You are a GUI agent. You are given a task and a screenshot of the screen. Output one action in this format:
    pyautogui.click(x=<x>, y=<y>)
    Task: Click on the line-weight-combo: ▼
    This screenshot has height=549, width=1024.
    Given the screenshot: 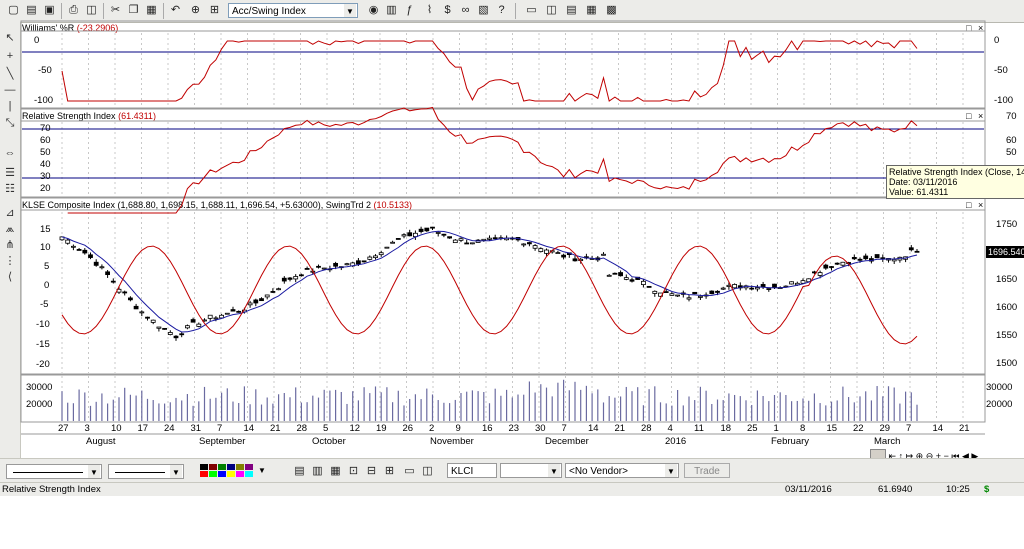 What is the action you would take?
    pyautogui.click(x=146, y=471)
    